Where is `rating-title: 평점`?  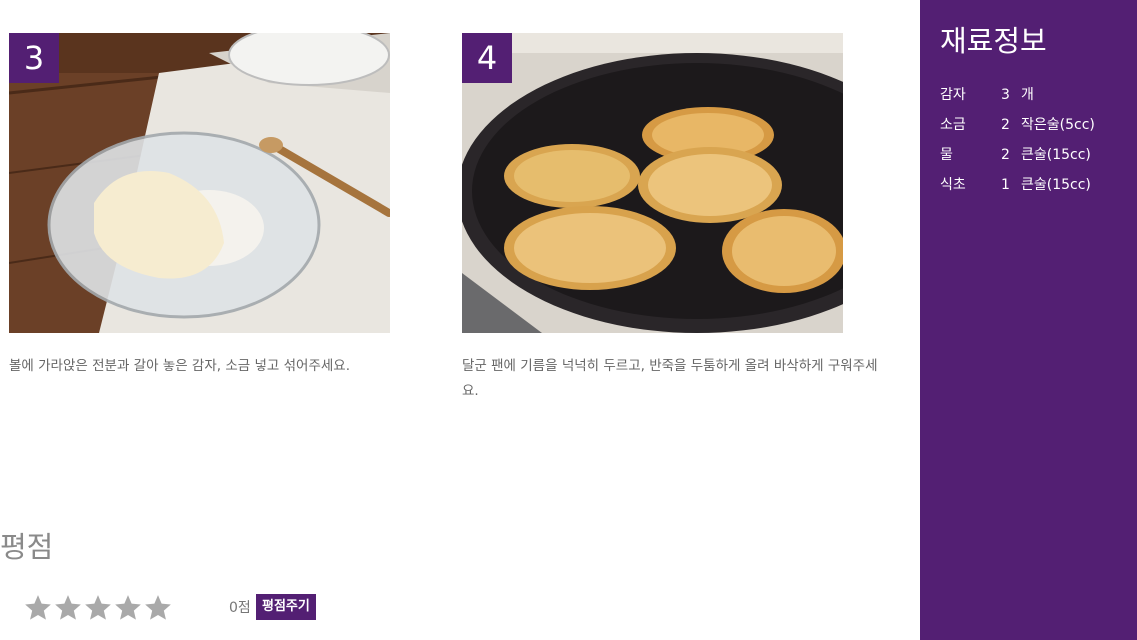 rating-title: 평점 is located at coordinates (27, 547).